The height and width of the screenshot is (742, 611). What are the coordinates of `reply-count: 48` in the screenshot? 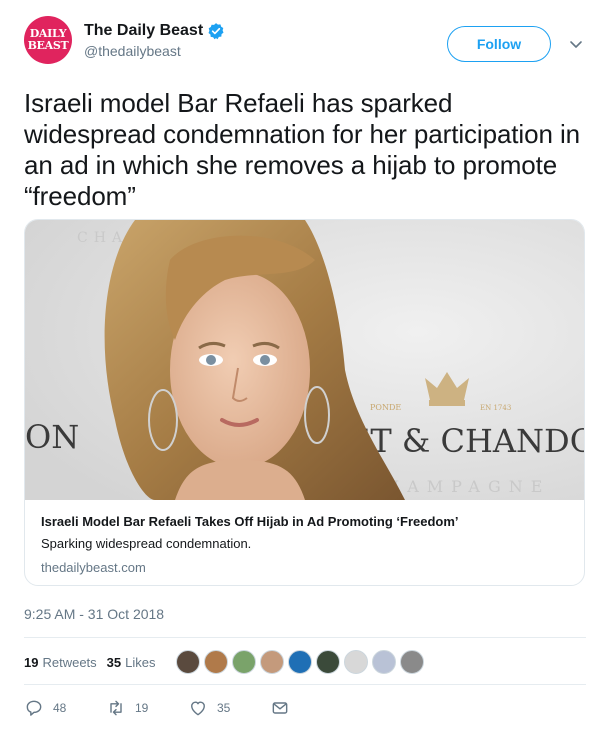 It's located at (60, 708).